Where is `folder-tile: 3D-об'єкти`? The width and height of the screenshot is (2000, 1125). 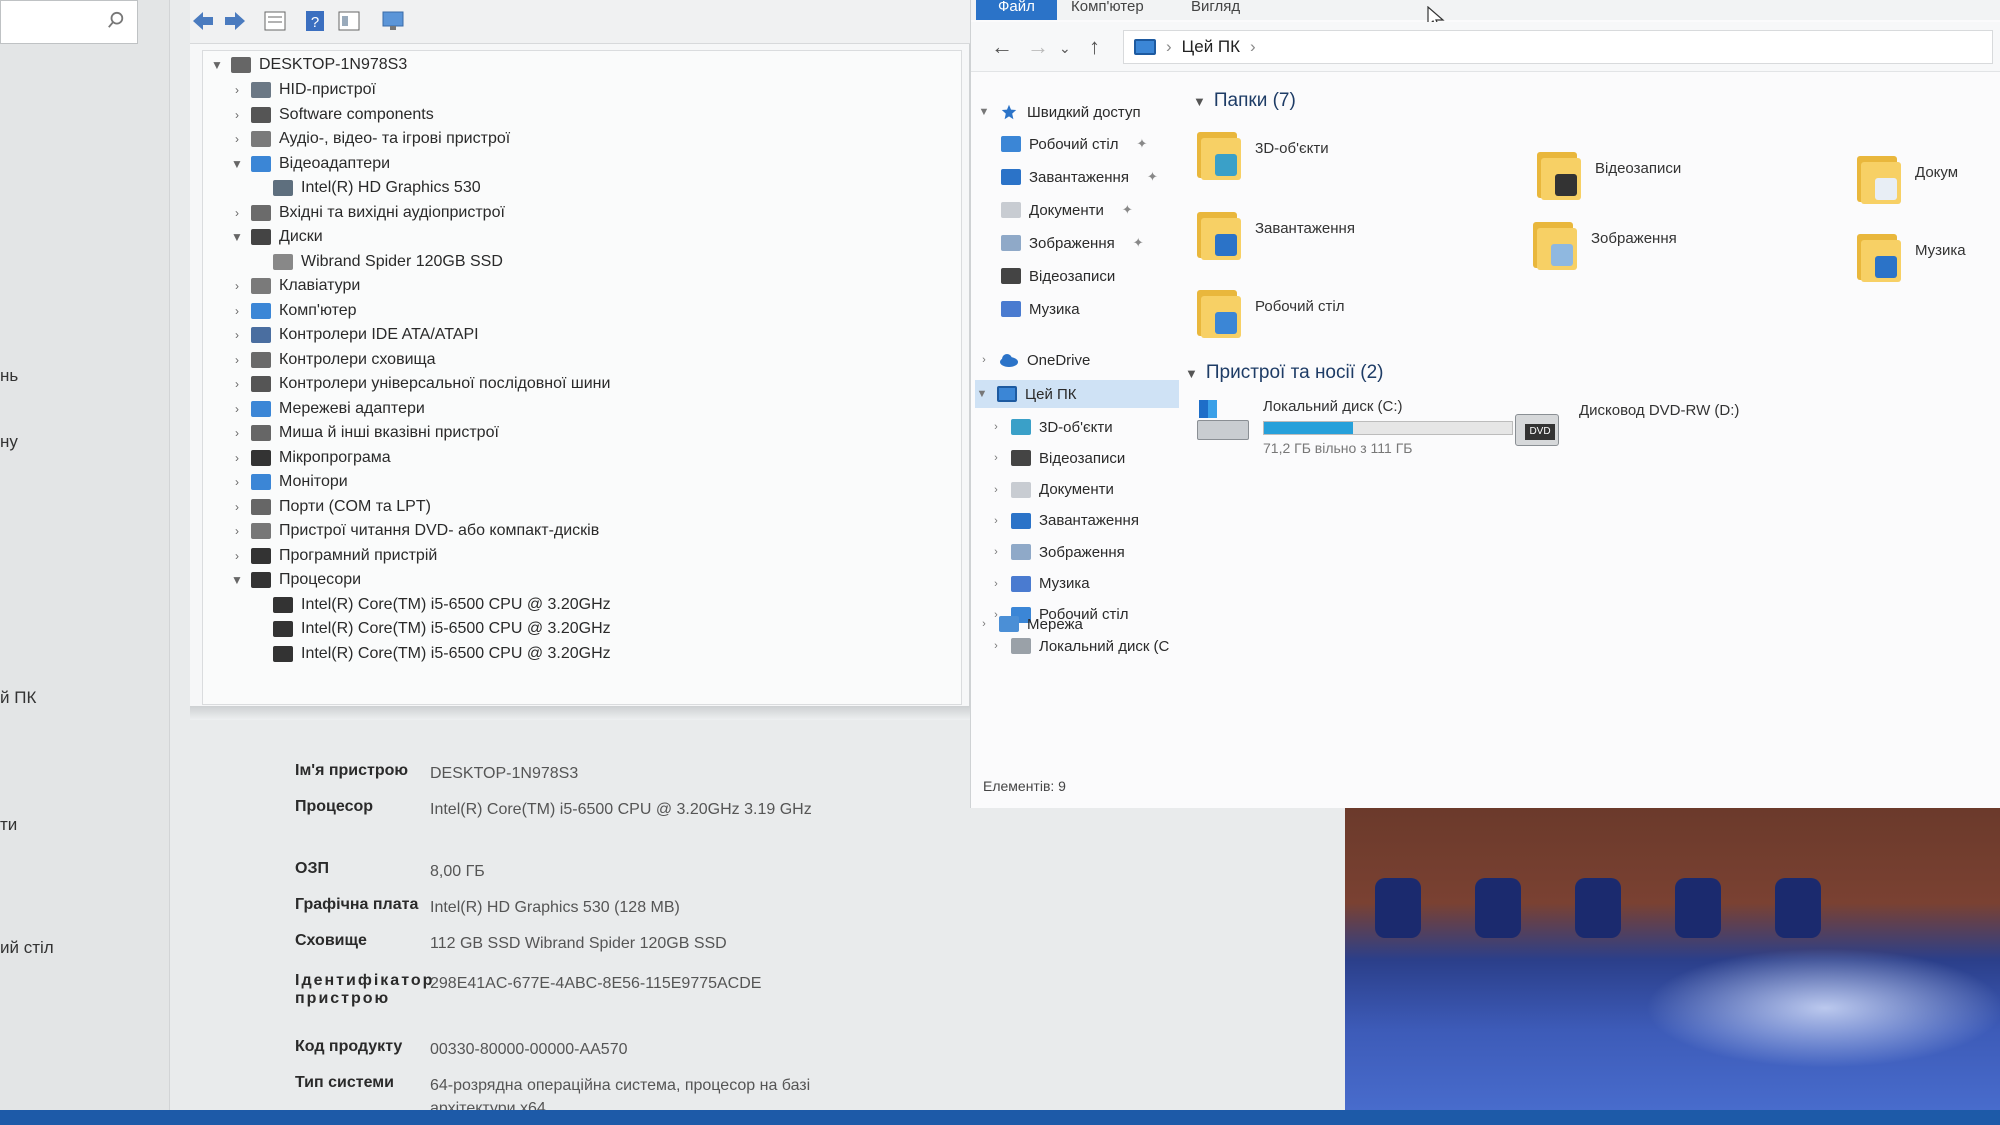
folder-tile: 3D-об'єкти is located at coordinates (1263, 154).